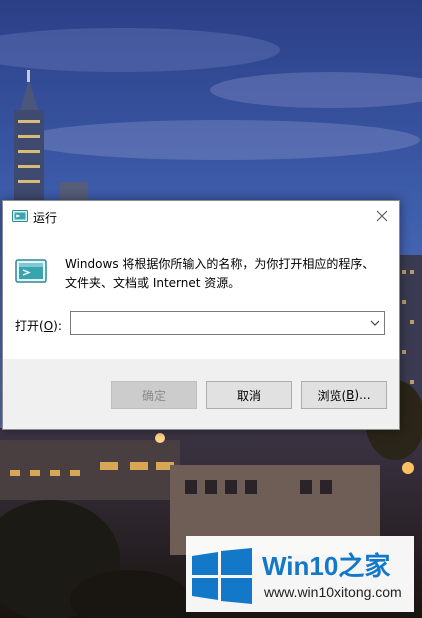  What do you see at coordinates (364, 566) in the screenshot?
I see `watermark-title-accent: 之家` at bounding box center [364, 566].